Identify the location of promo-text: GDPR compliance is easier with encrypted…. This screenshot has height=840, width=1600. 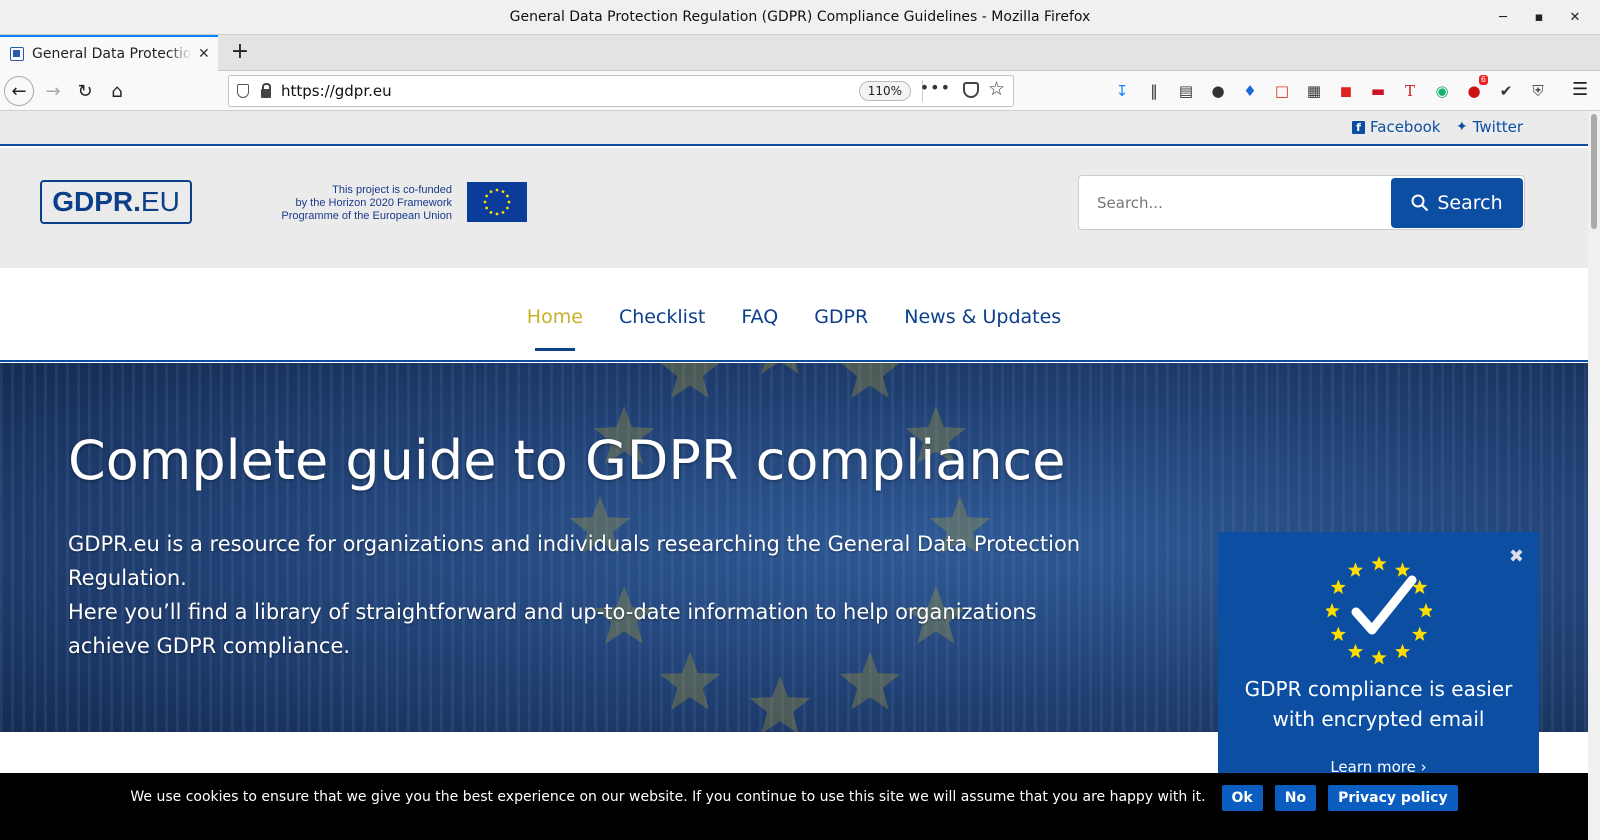
(1378, 704).